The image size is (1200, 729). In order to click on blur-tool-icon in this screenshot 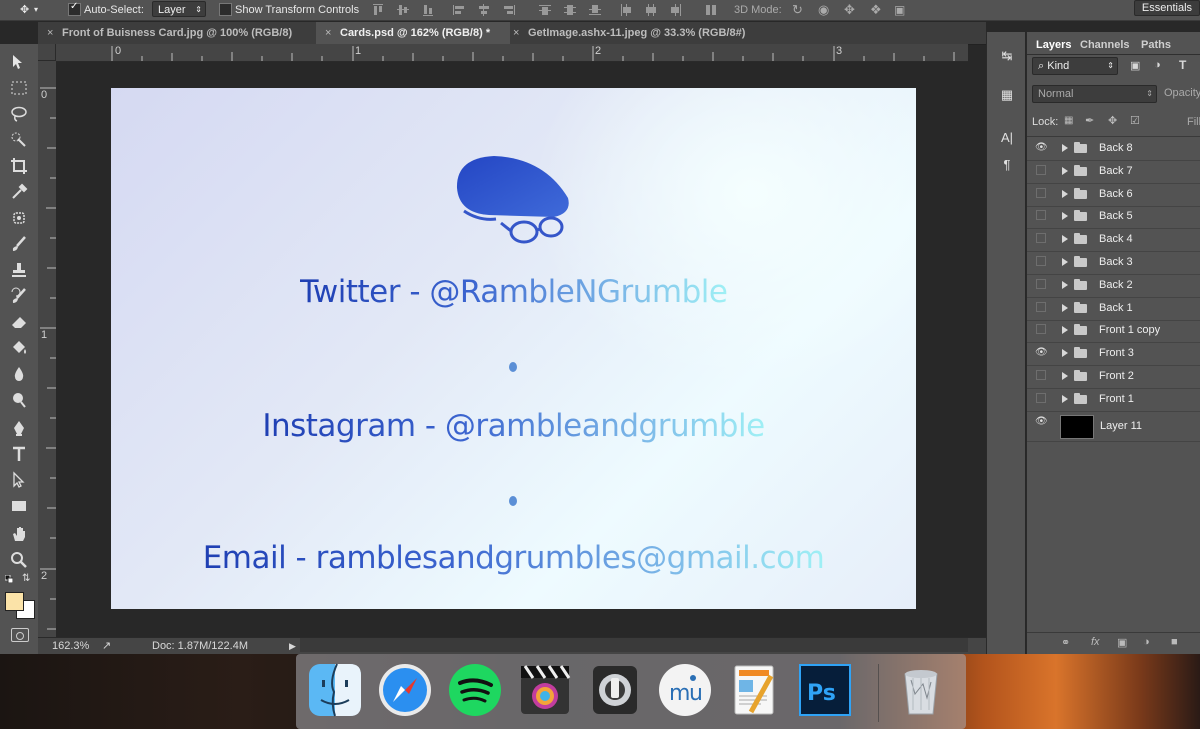, I will do `click(19, 374)`.